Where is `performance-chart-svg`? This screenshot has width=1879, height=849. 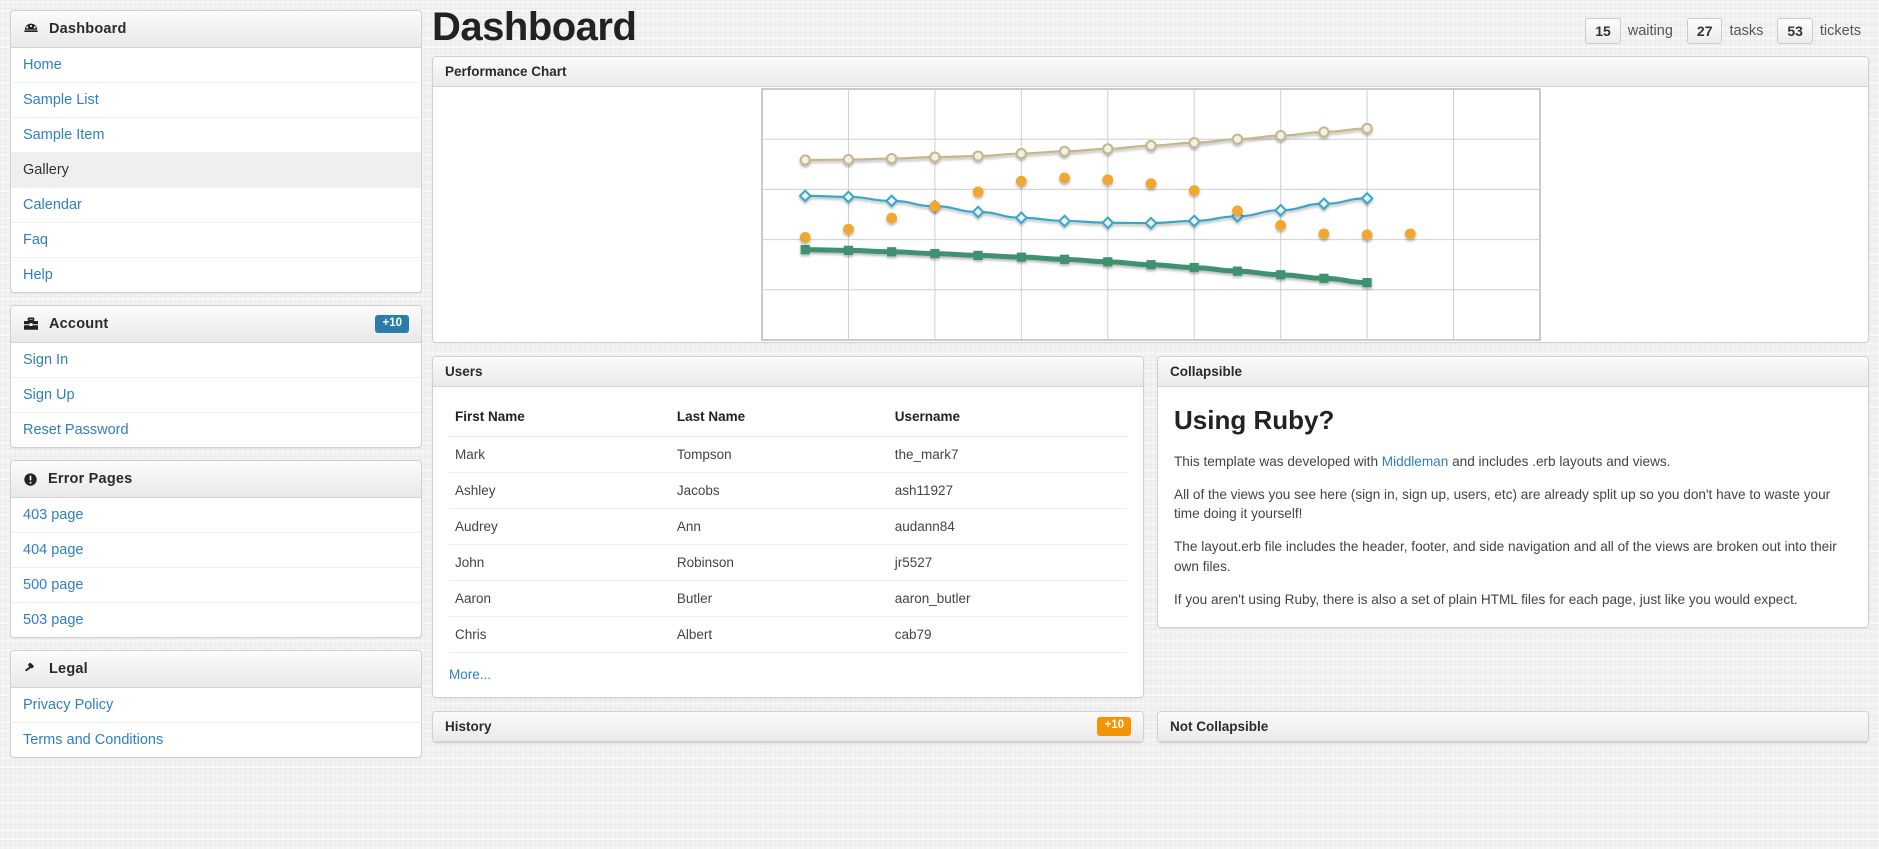
performance-chart-svg is located at coordinates (1150, 214).